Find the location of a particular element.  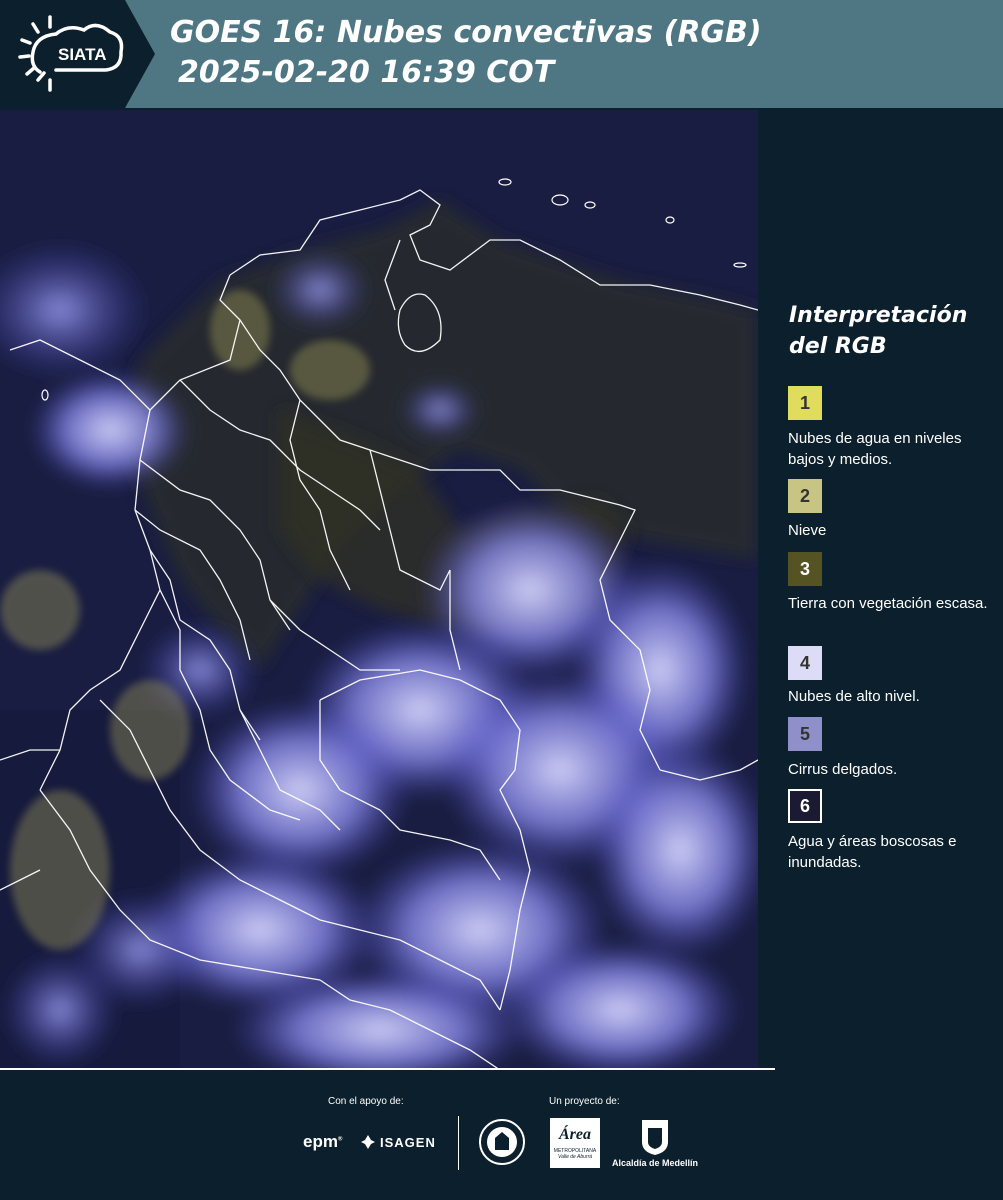

project-caption: Un proyecto de: is located at coordinates (584, 1101).